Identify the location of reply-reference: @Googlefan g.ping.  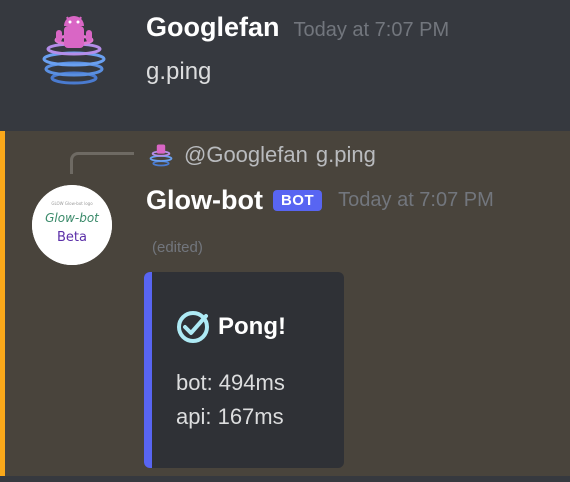
(261, 155).